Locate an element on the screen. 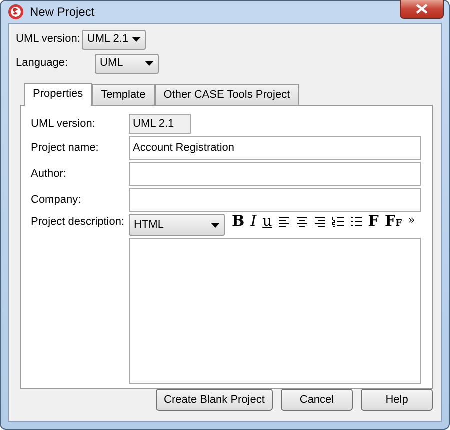  field-label: Language: is located at coordinates (42, 64).